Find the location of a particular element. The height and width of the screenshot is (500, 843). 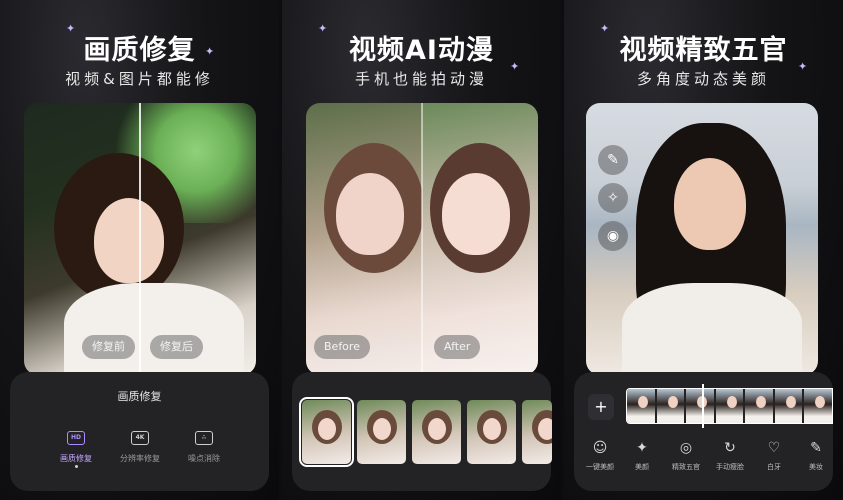

edit-sheet: + ☺ 一键美颜 ✦ 美颜 ◎ 精致五官 ↻ 手动瘦脸 ♡ 白牙 ✎ 美妆 is located at coordinates (703, 431).